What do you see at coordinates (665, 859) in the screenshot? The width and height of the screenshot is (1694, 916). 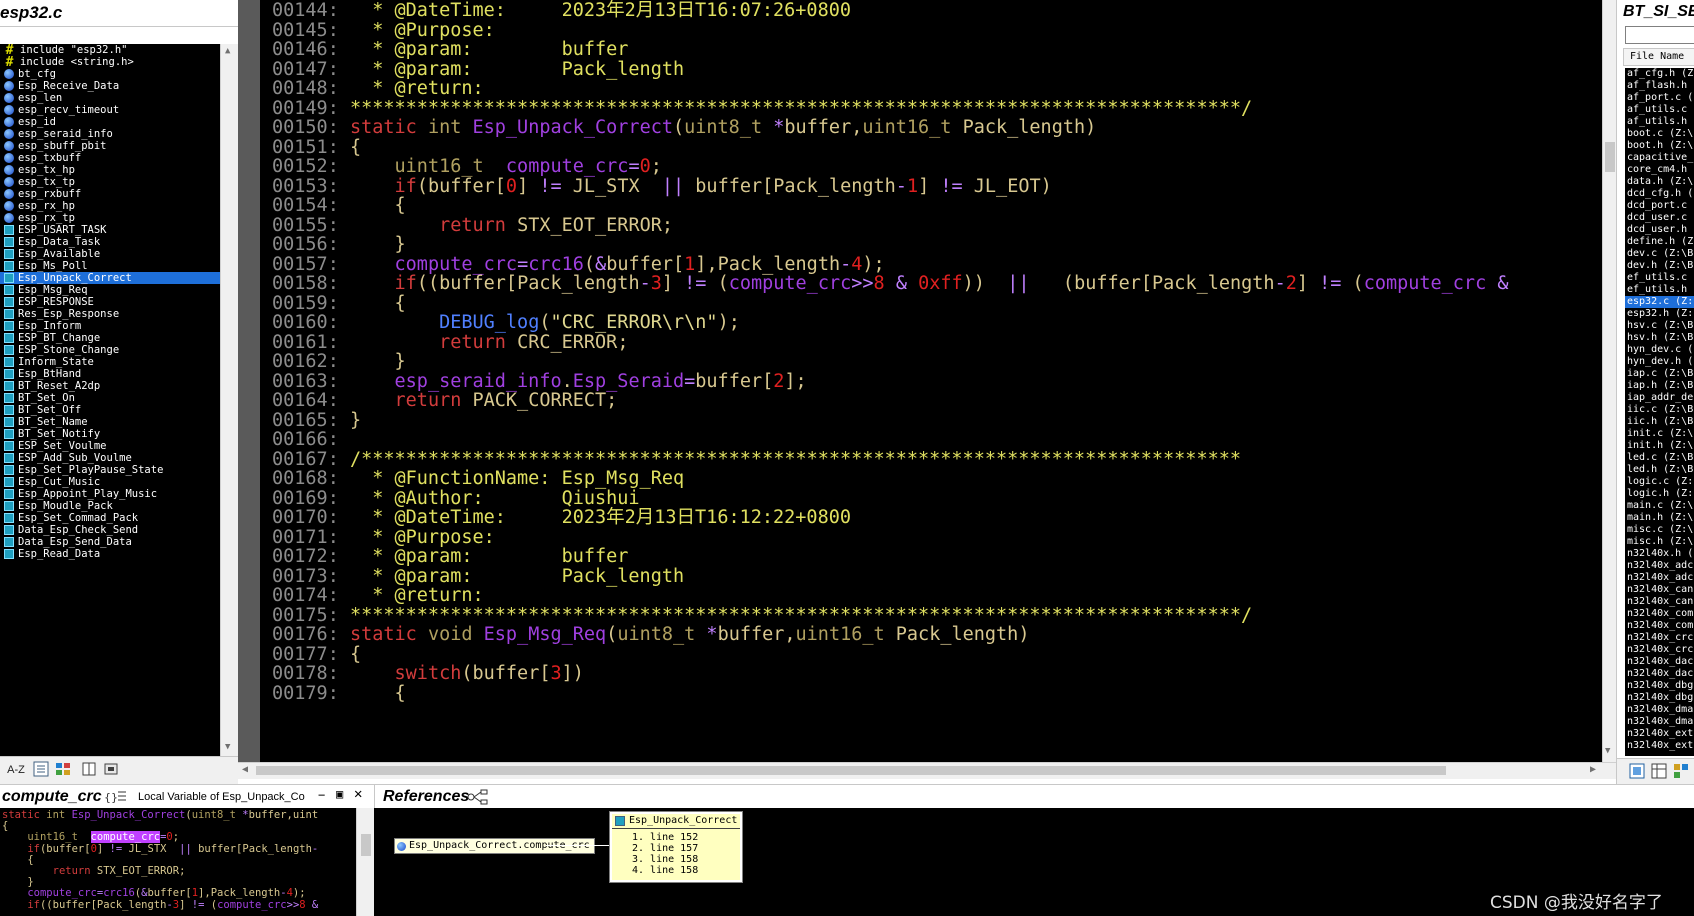 I see `reference-line-item: 3. line 158` at bounding box center [665, 859].